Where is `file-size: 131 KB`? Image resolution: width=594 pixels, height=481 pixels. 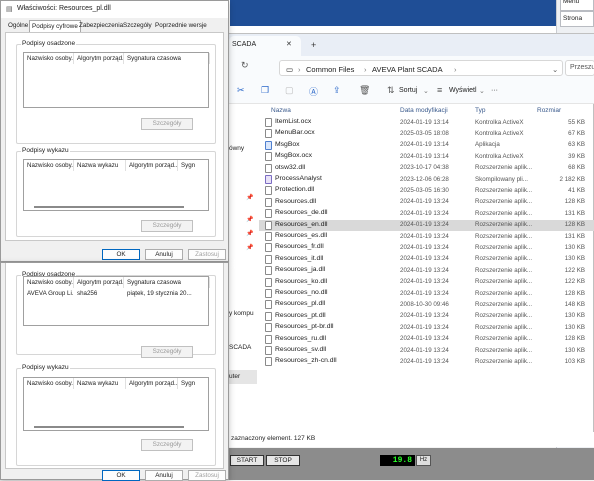
file-size: 131 KB is located at coordinates (574, 213).